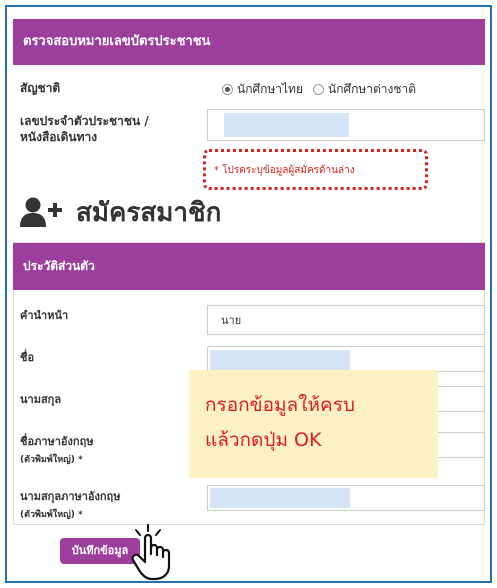 Image resolution: width=497 pixels, height=588 pixels. What do you see at coordinates (44, 315) in the screenshot?
I see `prefix-label: คำนำหน้า` at bounding box center [44, 315].